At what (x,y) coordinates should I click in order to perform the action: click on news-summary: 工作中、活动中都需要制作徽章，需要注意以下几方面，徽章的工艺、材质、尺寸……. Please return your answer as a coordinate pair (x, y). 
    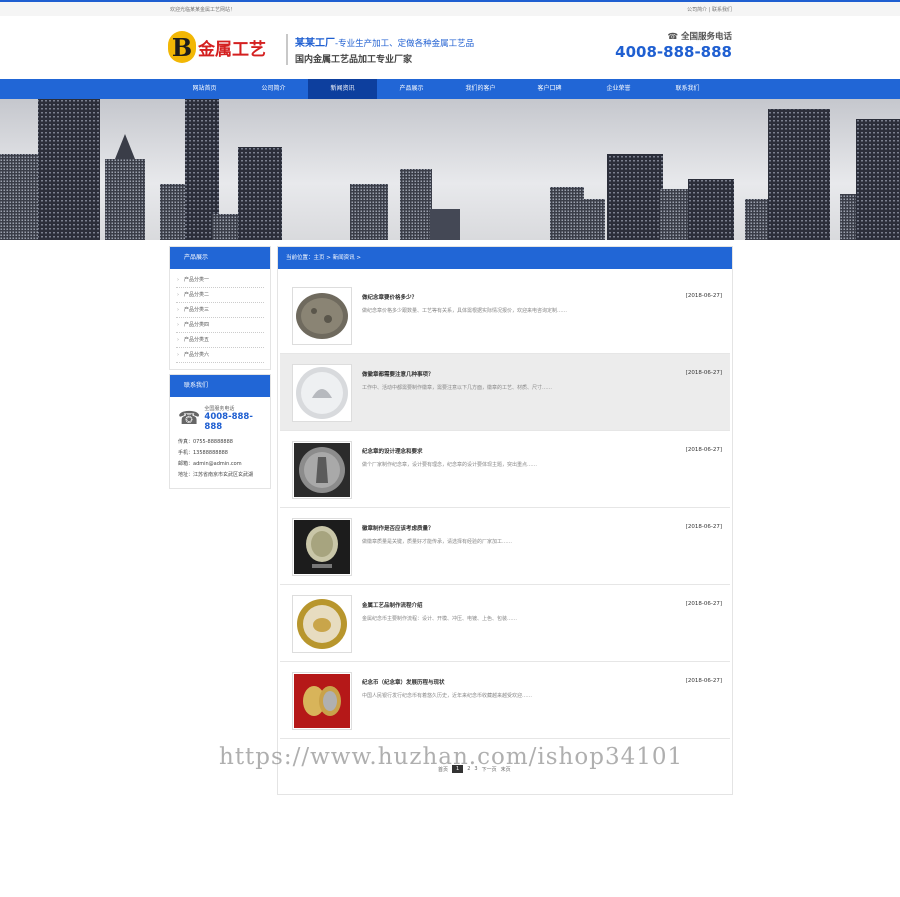
    Looking at the image, I should click on (457, 388).